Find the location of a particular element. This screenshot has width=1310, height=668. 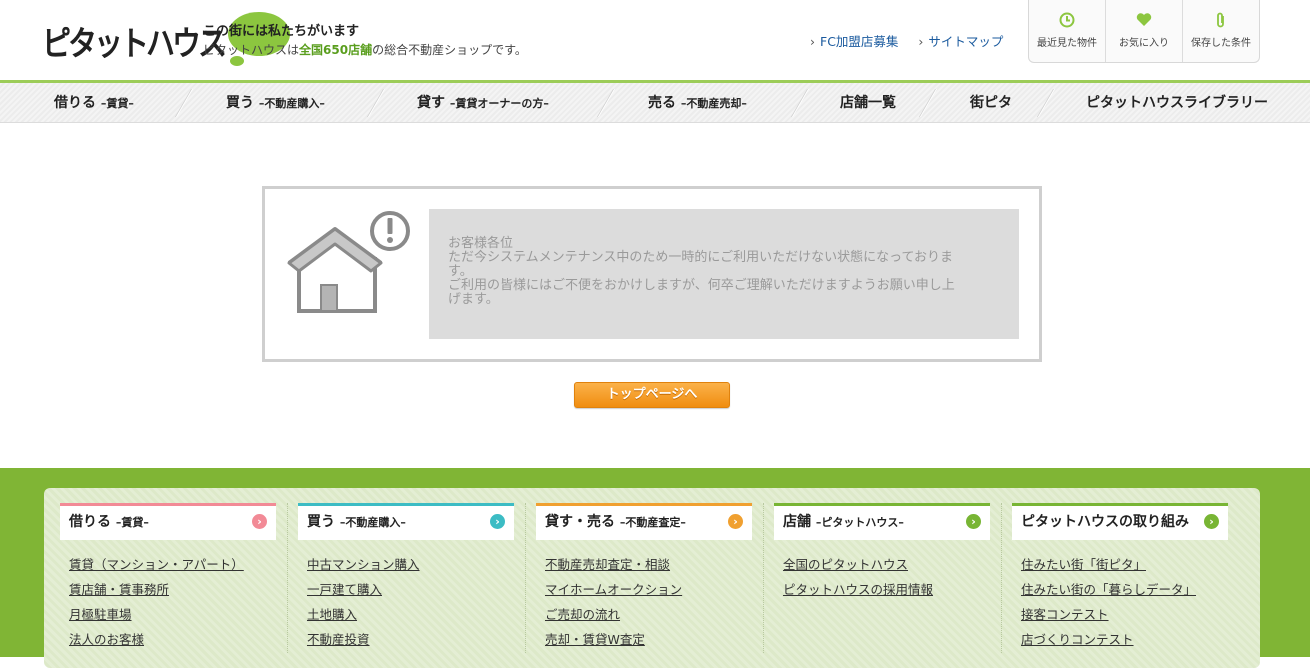

message-line: げます。 is located at coordinates (473, 299).